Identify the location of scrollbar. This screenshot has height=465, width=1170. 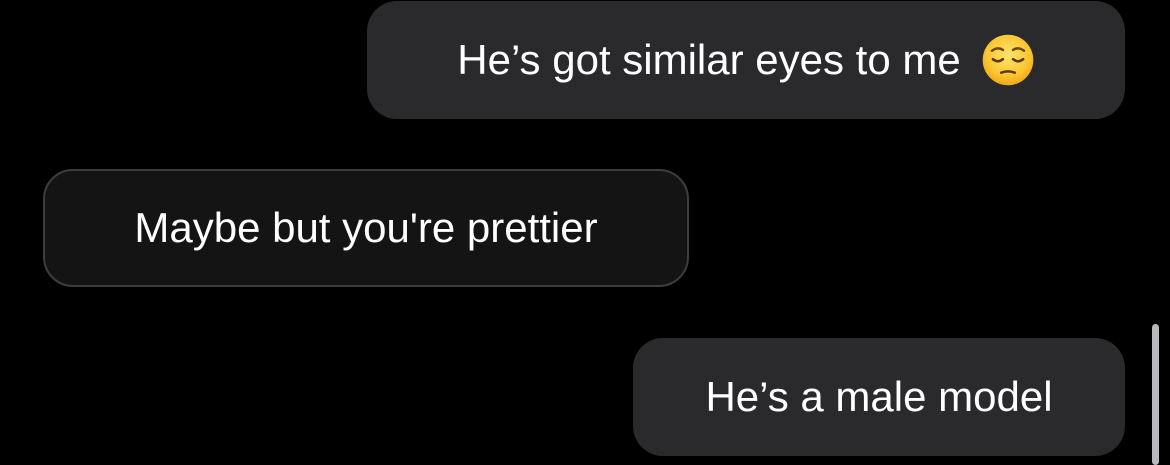
(1155, 394).